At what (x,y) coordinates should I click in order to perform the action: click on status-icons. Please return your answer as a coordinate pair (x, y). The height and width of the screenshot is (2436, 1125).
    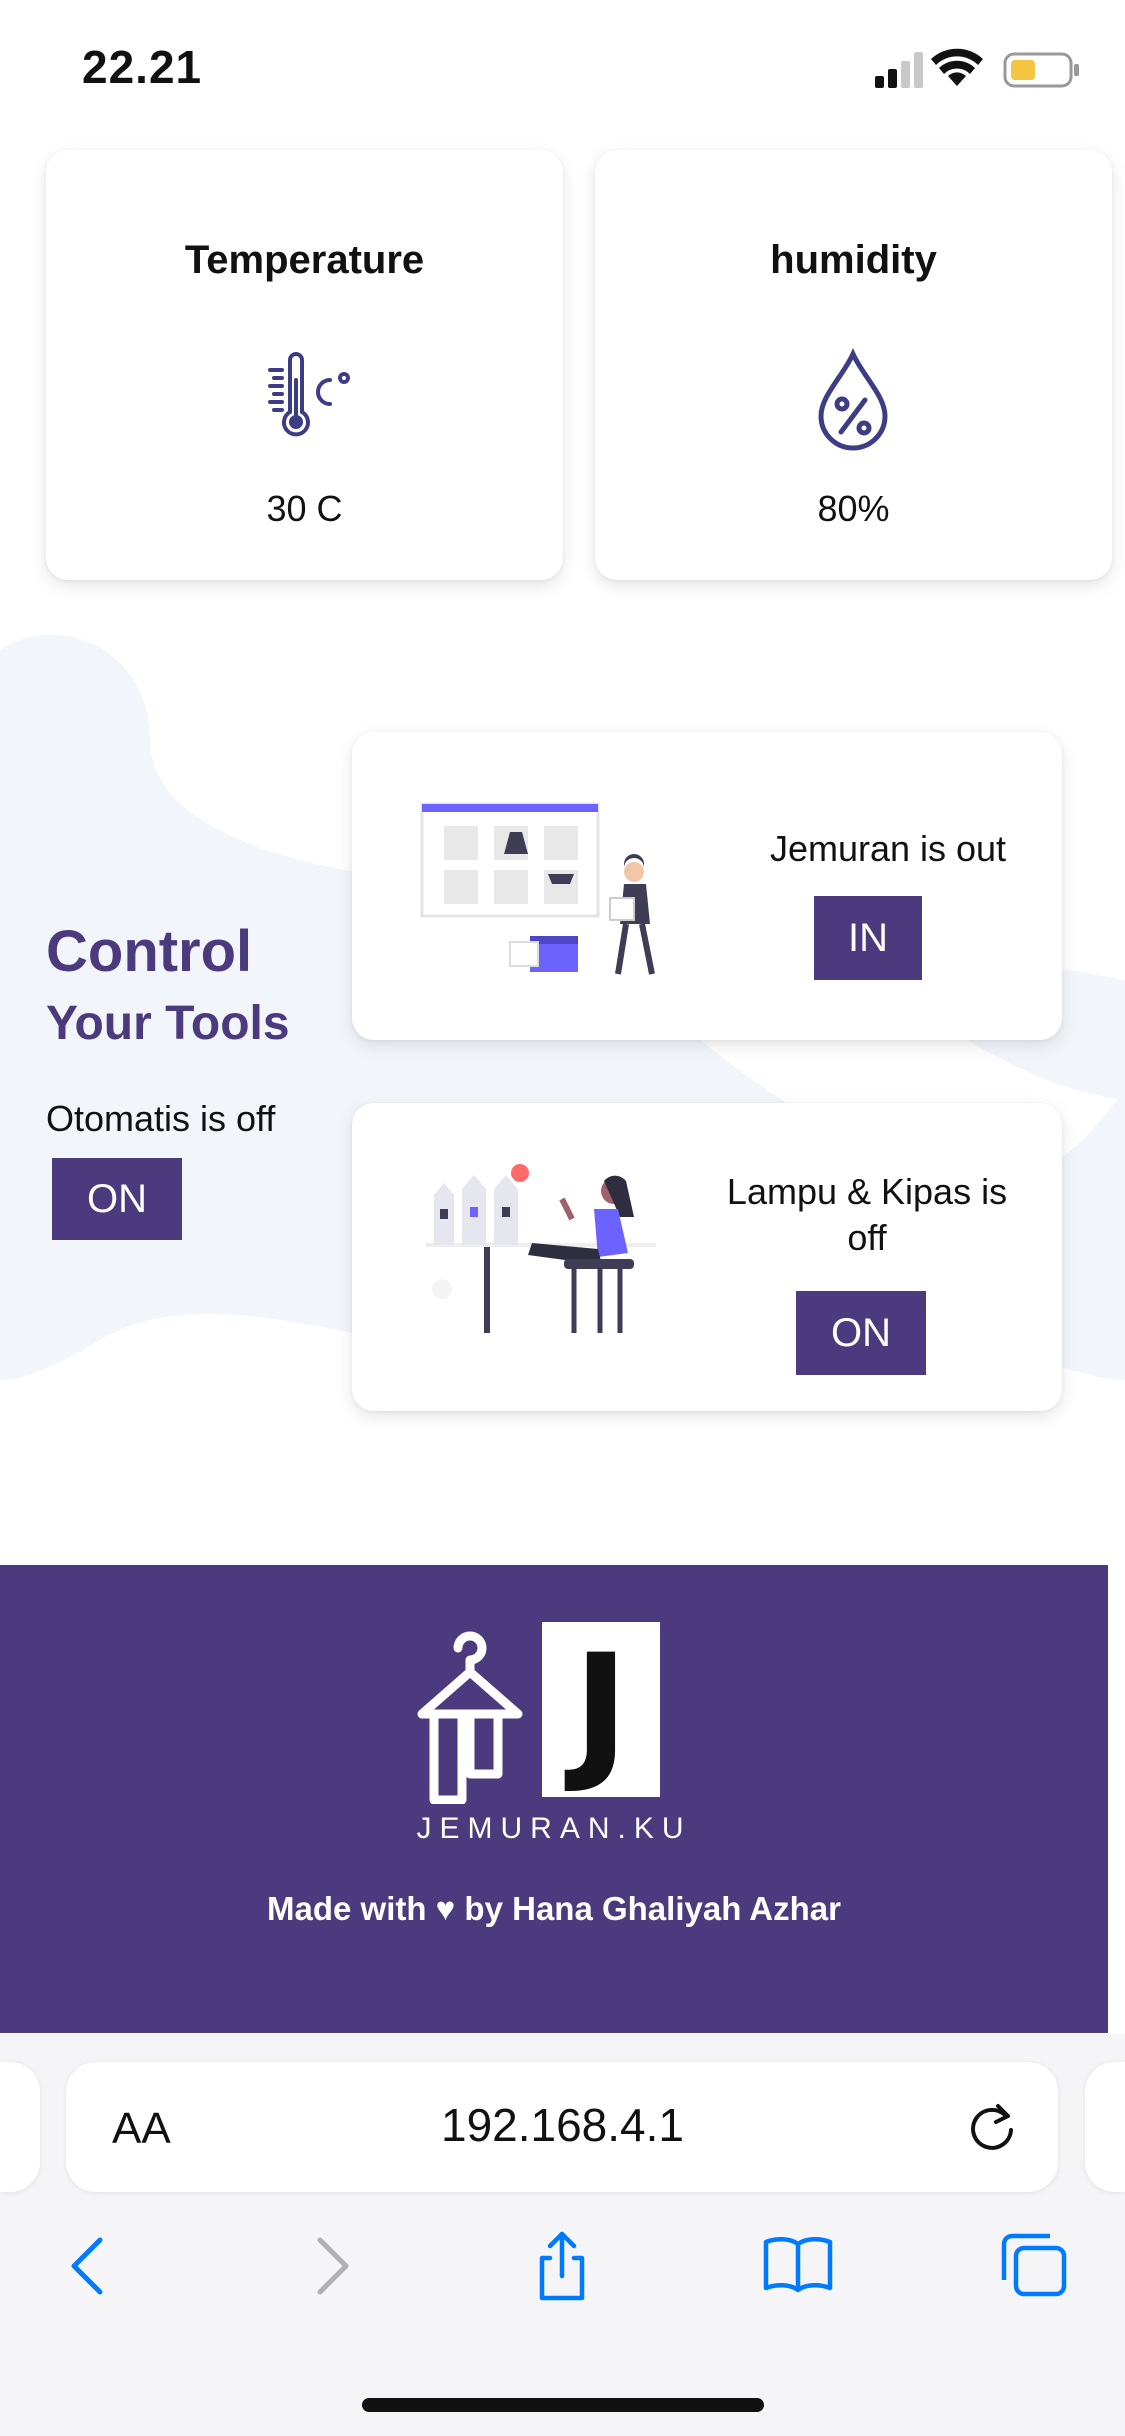
    Looking at the image, I should click on (977, 68).